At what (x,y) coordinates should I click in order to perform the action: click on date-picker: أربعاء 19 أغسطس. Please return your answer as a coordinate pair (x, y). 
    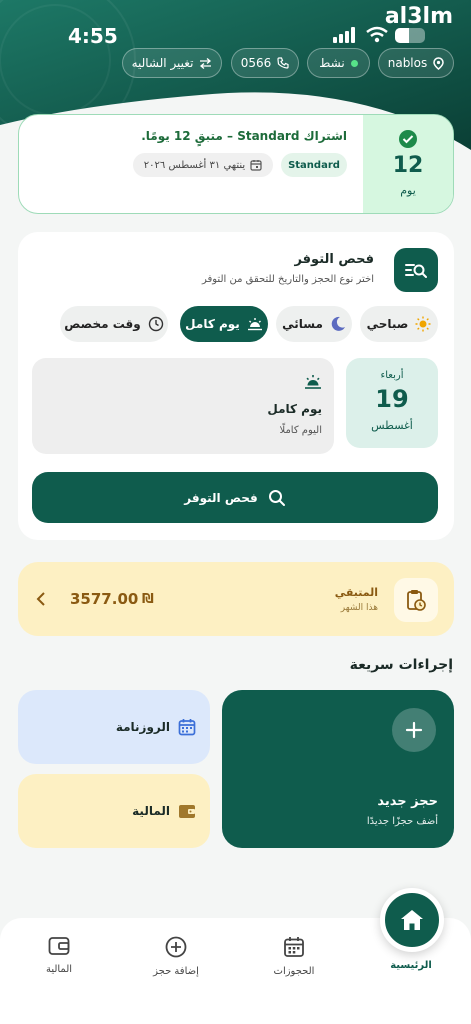
    Looking at the image, I should click on (392, 403).